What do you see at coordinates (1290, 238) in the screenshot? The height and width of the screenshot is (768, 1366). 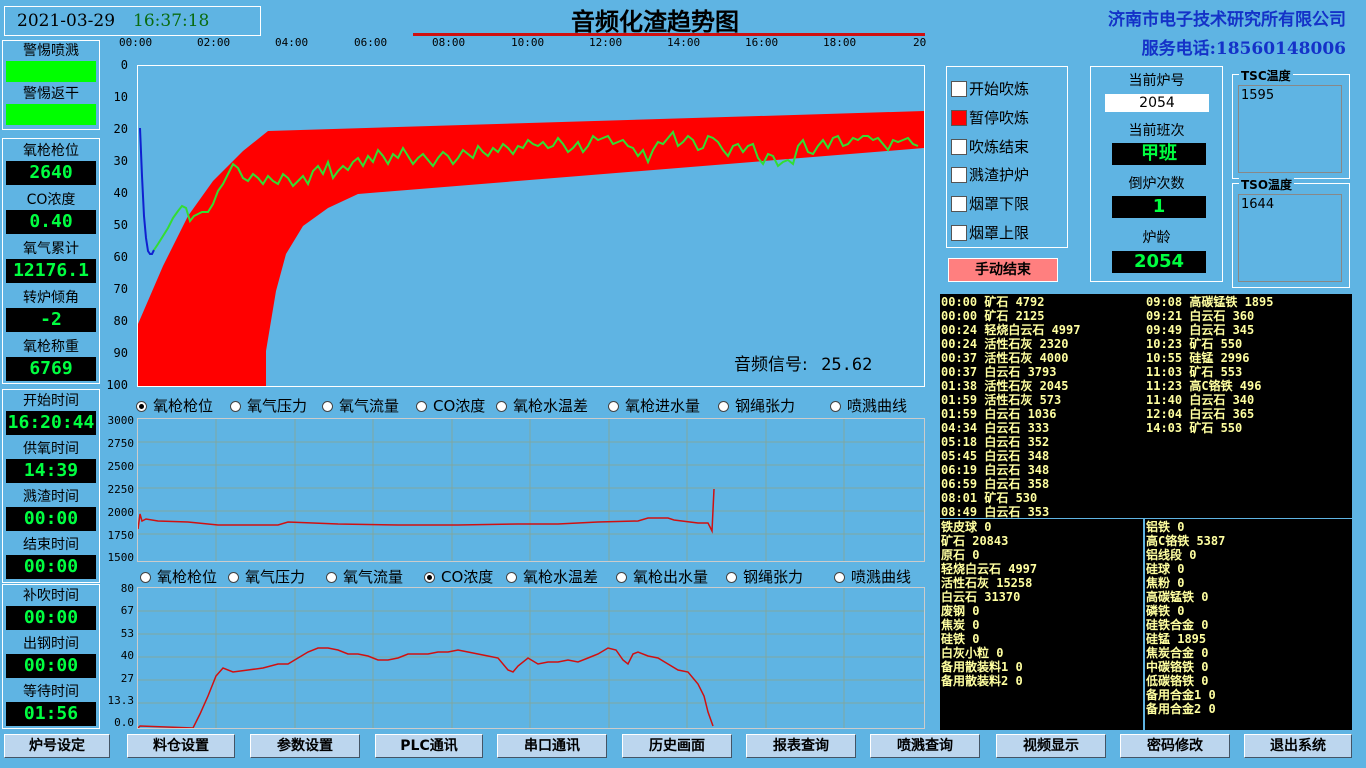 I see `tso-temp-value: 1644` at bounding box center [1290, 238].